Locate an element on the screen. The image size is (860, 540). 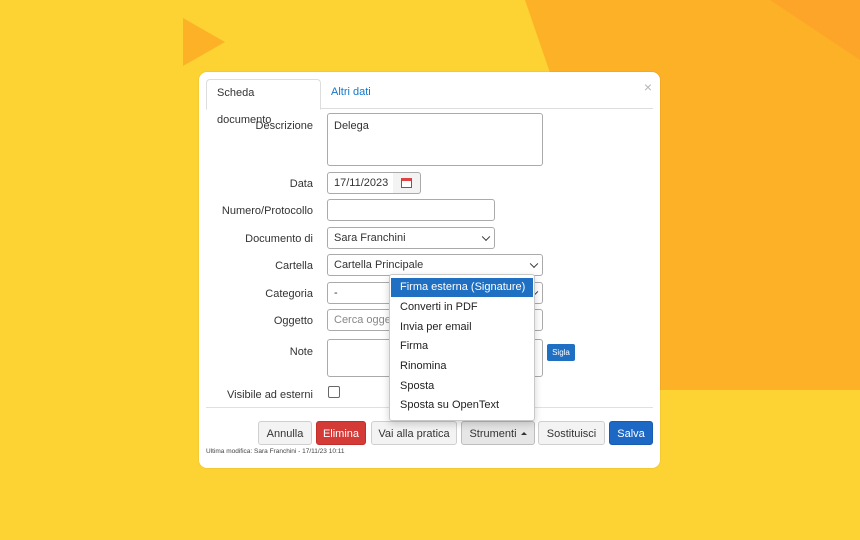
tab-bar: Scheda documento Altri dati is located at coordinates (429, 102).